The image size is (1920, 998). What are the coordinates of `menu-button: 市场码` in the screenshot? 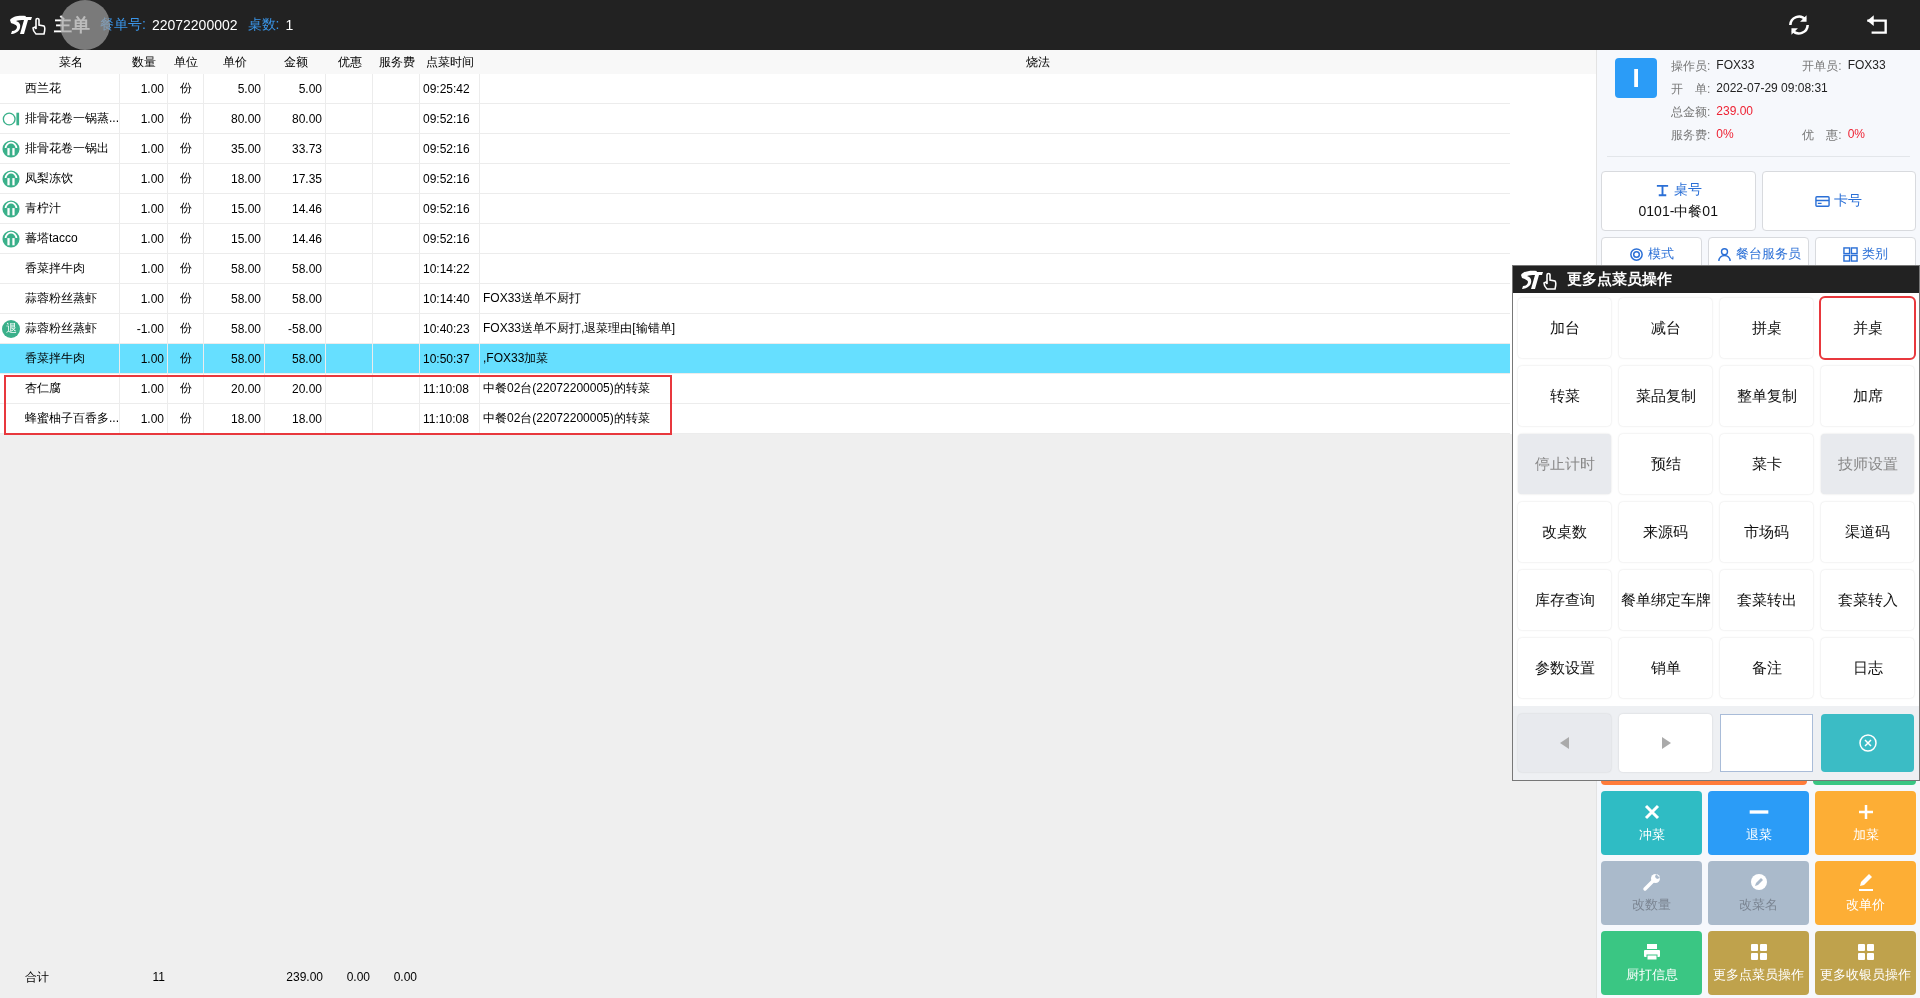 It's located at (1766, 532).